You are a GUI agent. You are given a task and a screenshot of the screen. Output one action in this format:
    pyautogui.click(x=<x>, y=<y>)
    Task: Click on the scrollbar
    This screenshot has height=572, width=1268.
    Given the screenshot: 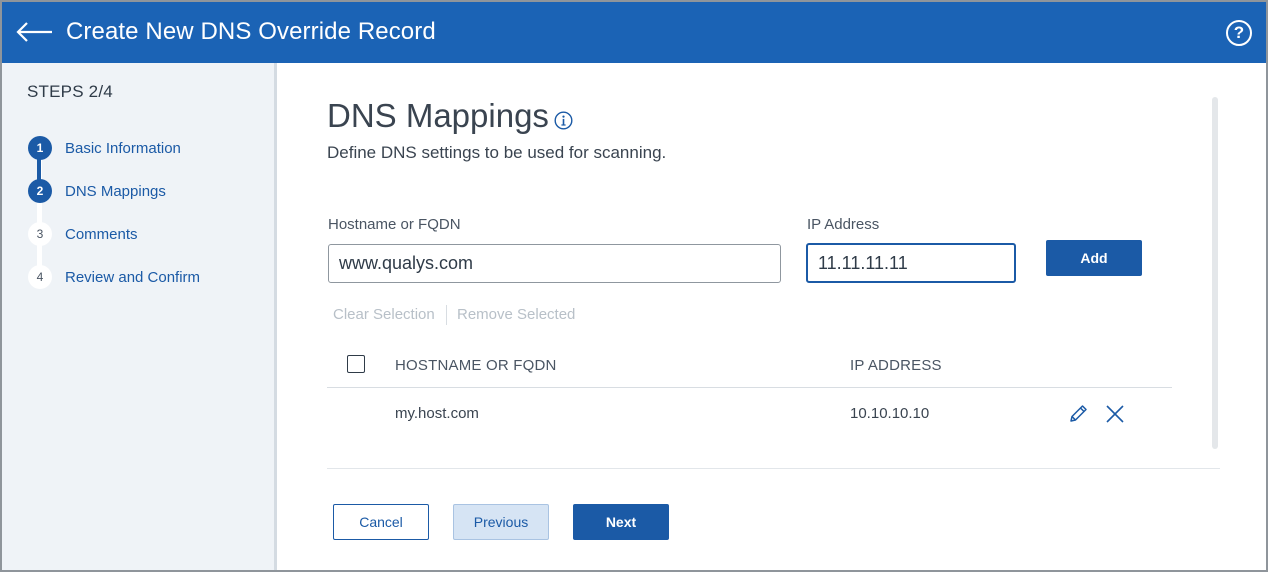 What is the action you would take?
    pyautogui.click(x=1215, y=273)
    